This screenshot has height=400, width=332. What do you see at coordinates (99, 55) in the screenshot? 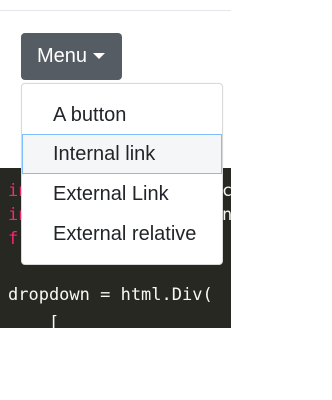
I see `chevron-down-icon` at bounding box center [99, 55].